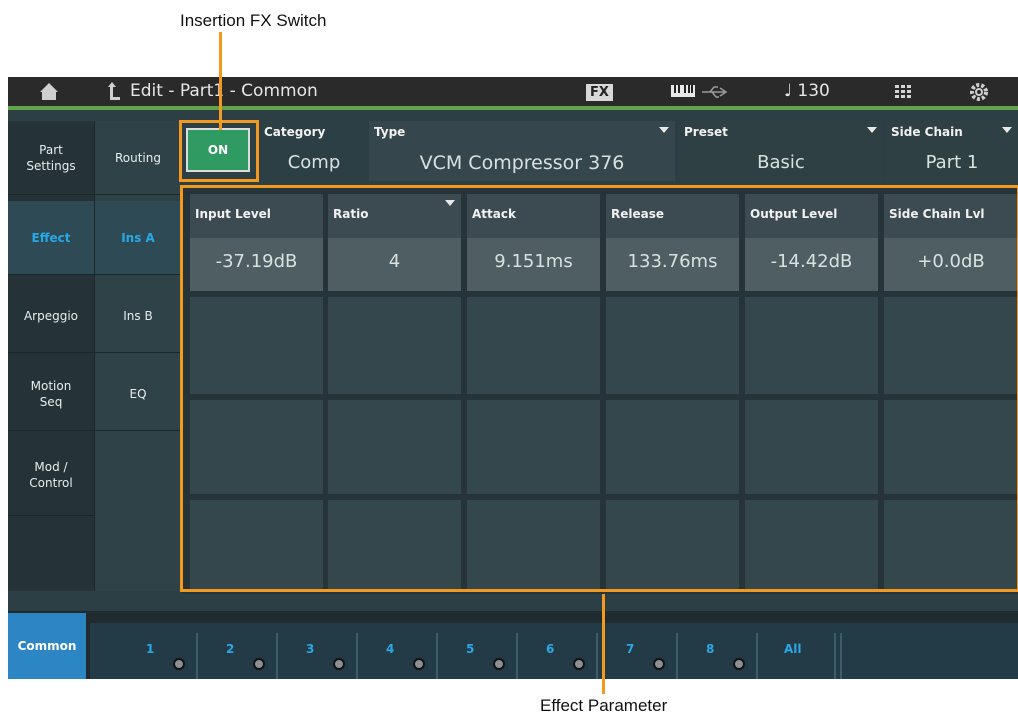 Image resolution: width=1018 pixels, height=719 pixels. I want to click on part-7-knob-icon, so click(659, 664).